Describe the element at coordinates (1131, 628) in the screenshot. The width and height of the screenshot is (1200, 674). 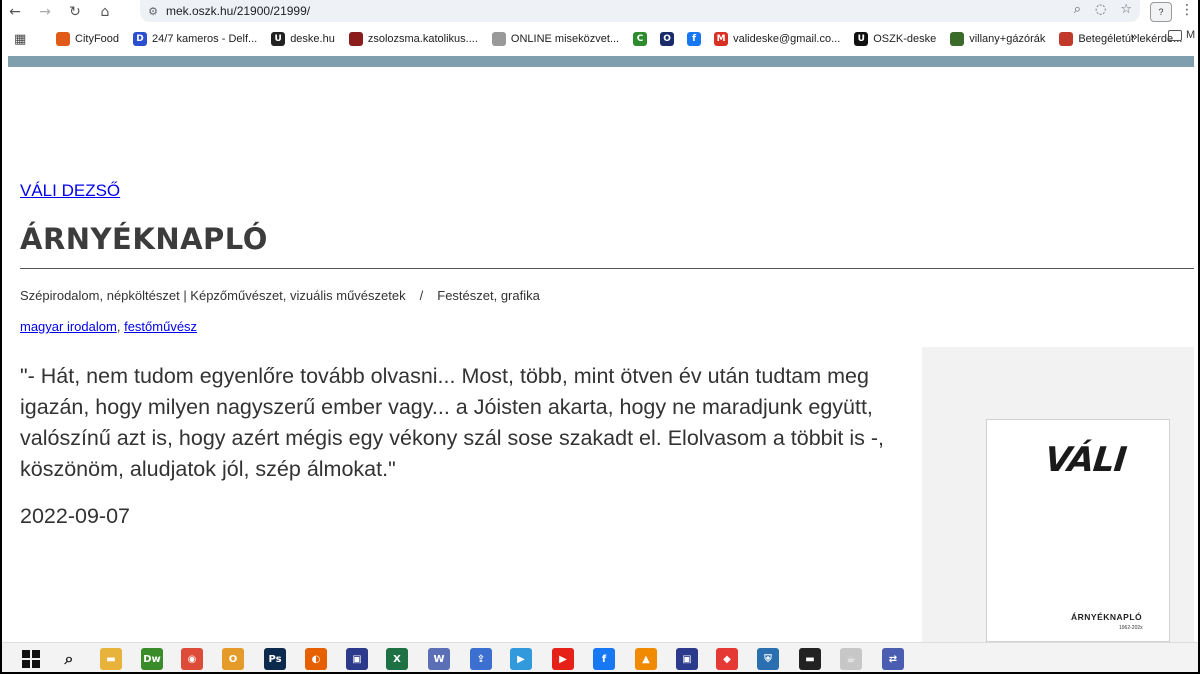
I see `cover-years-text: 1962-202x` at that location.